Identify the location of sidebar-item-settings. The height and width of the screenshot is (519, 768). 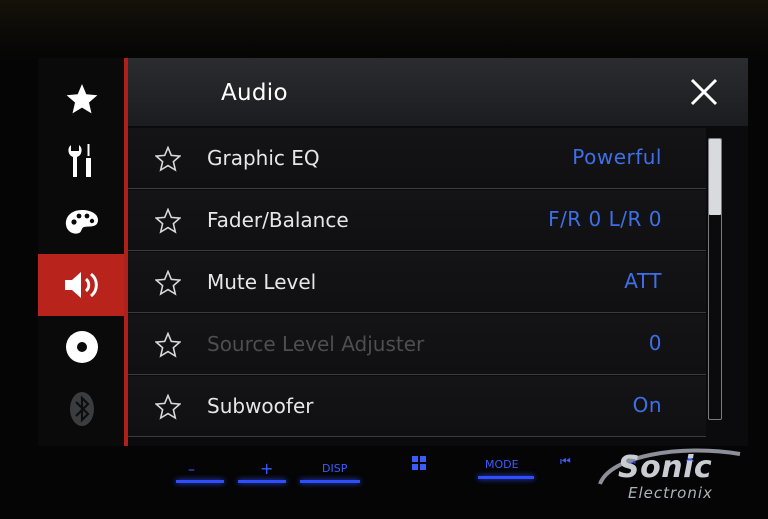
(82, 161).